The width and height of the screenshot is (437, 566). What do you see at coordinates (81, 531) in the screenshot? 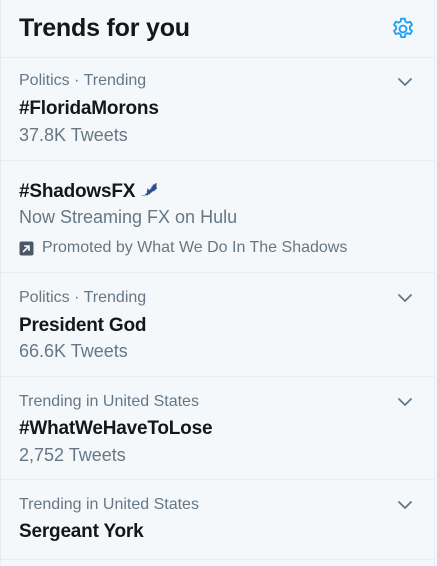
I see `trend-name: Sergeant York` at bounding box center [81, 531].